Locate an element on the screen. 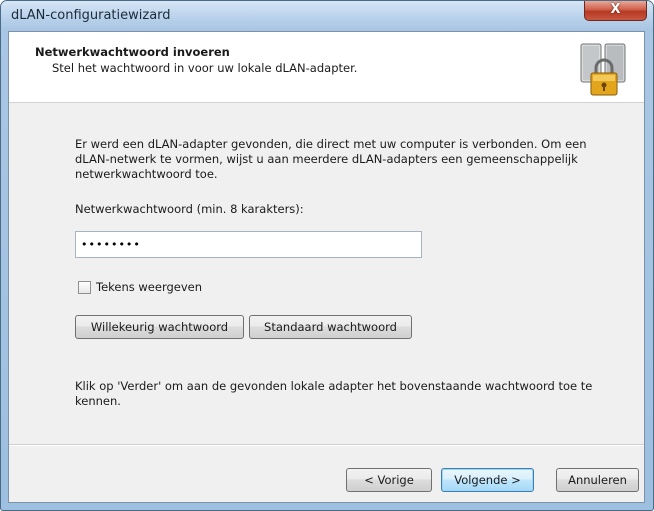  next-button: Volgende > is located at coordinates (487, 480).